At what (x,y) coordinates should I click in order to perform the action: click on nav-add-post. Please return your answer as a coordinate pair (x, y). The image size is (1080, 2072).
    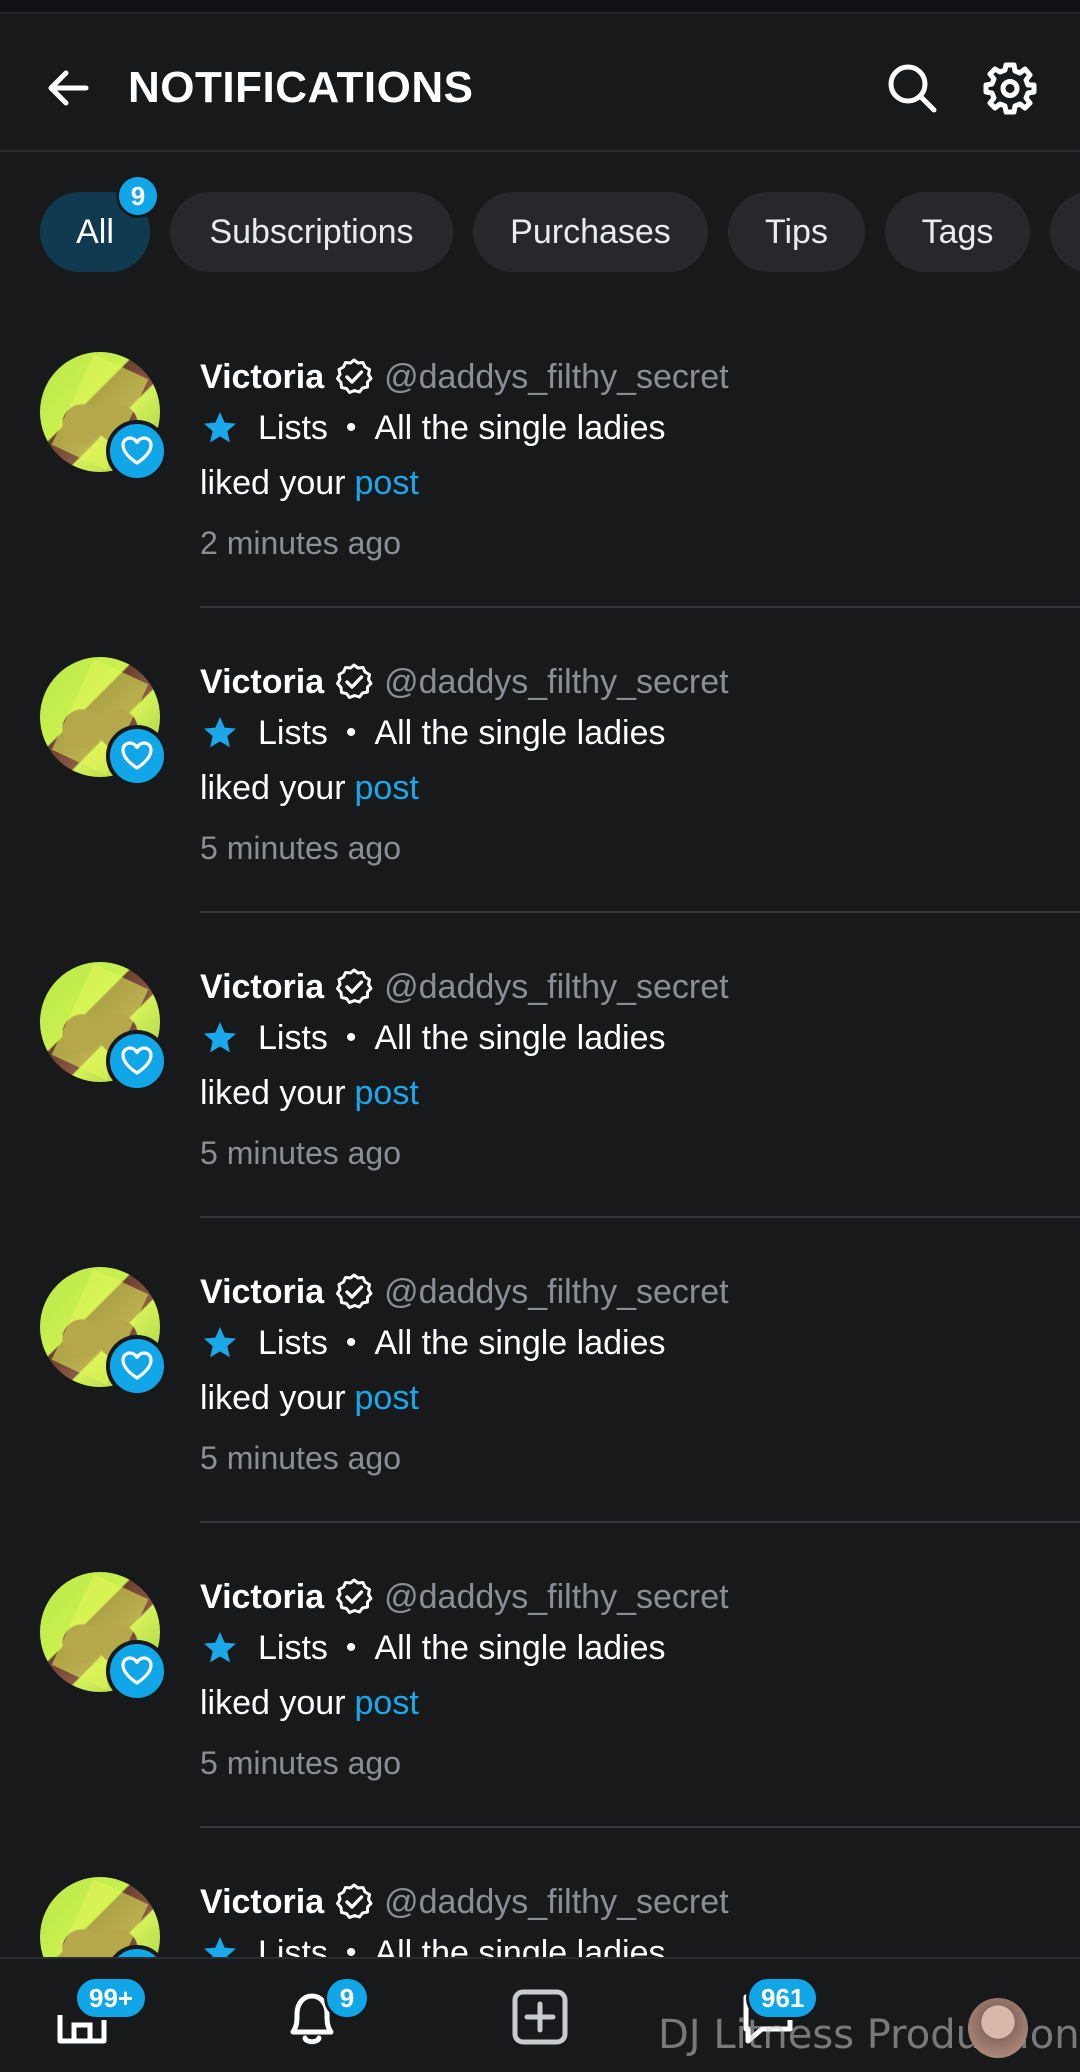
    Looking at the image, I should click on (540, 2017).